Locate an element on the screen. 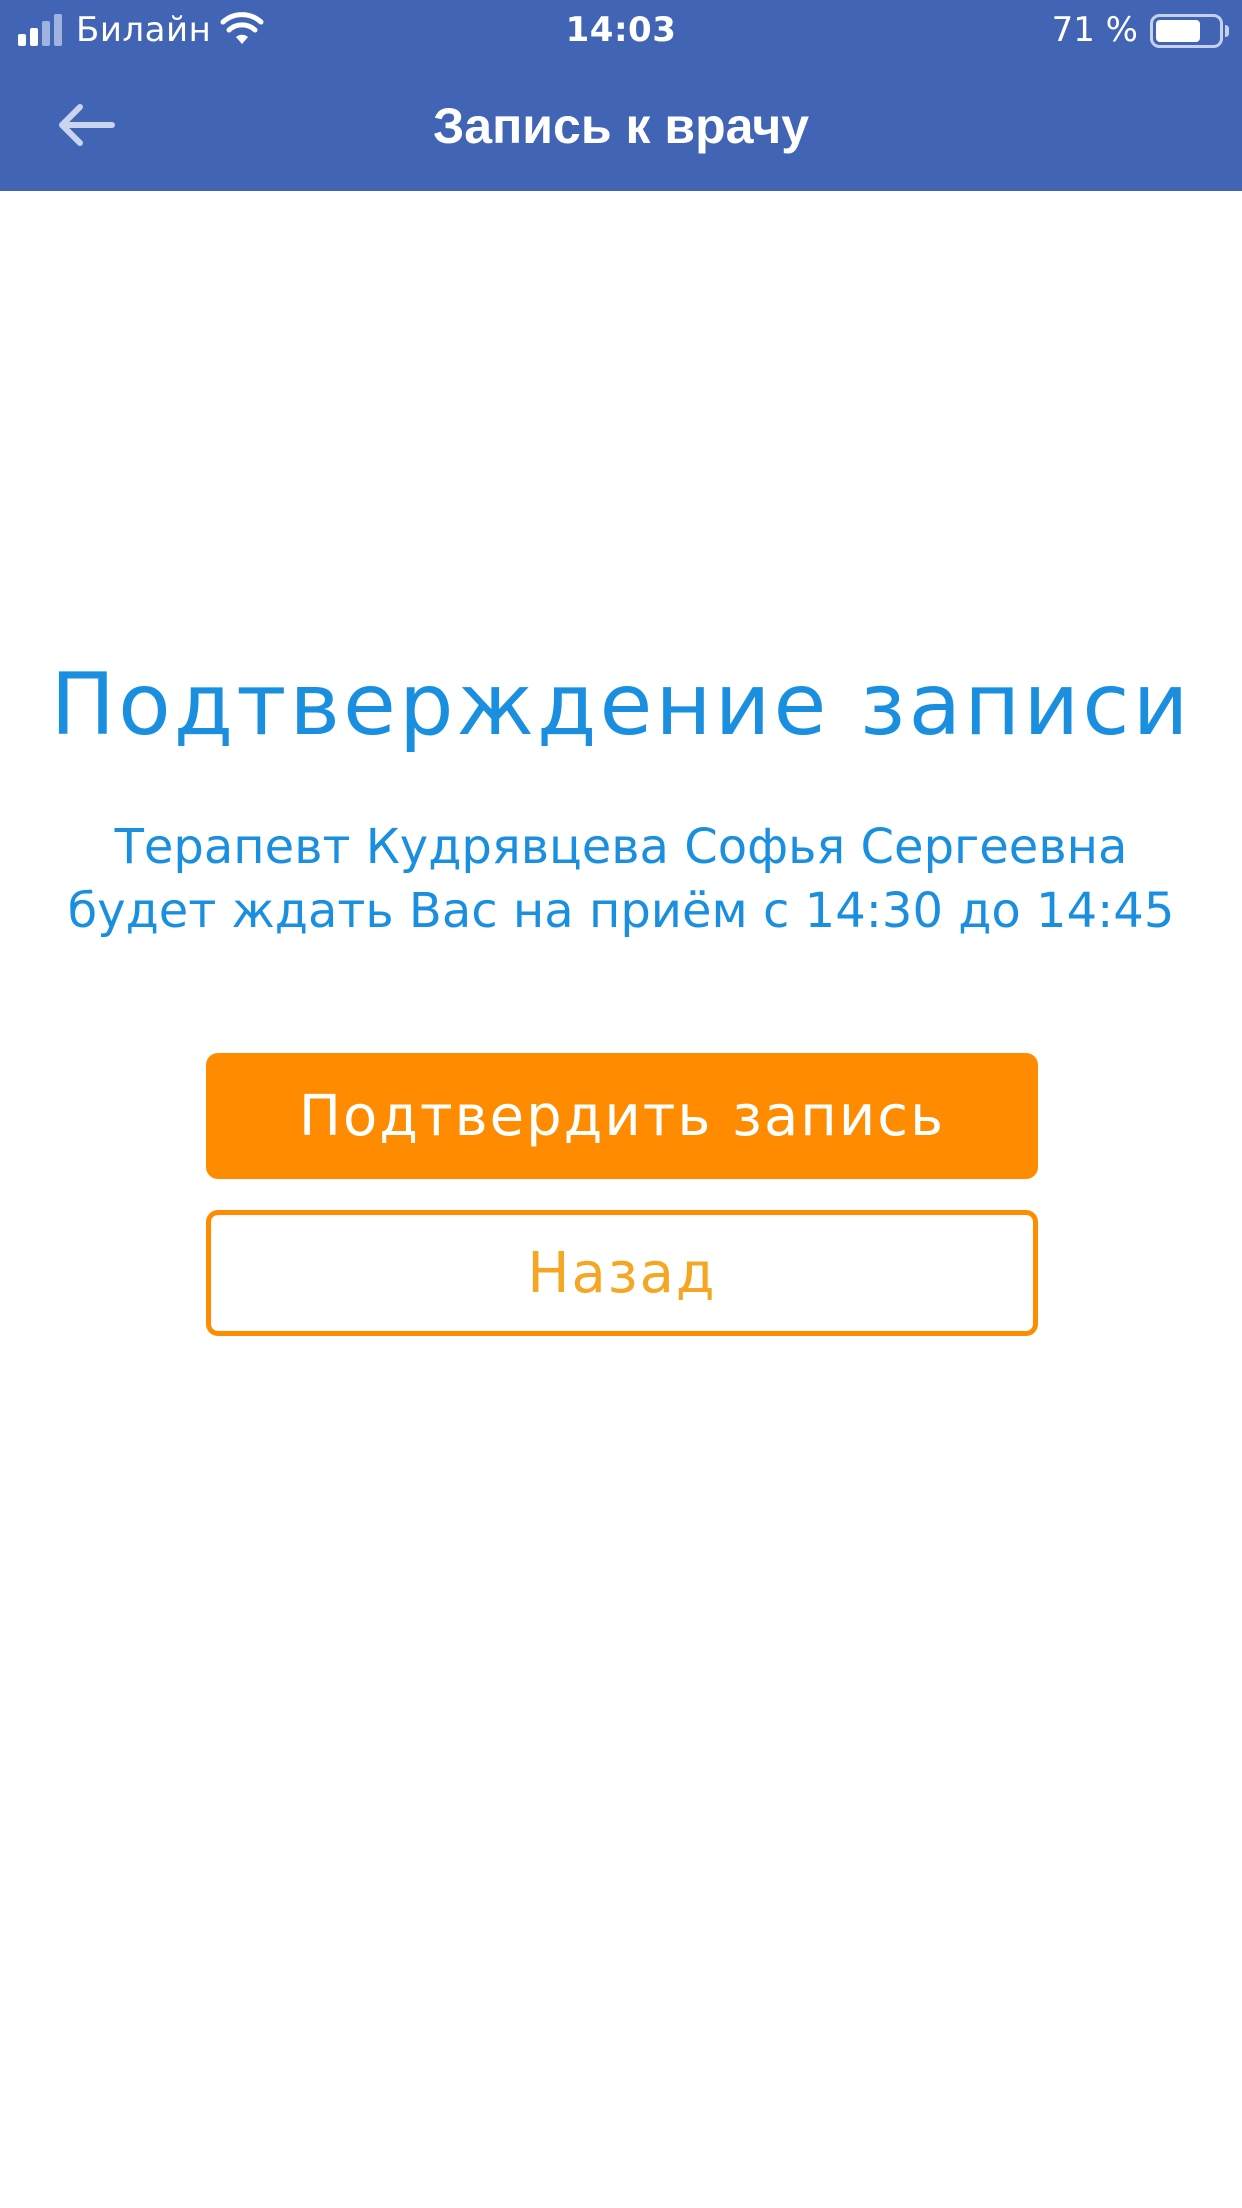  back-button: Назад is located at coordinates (622, 1273).